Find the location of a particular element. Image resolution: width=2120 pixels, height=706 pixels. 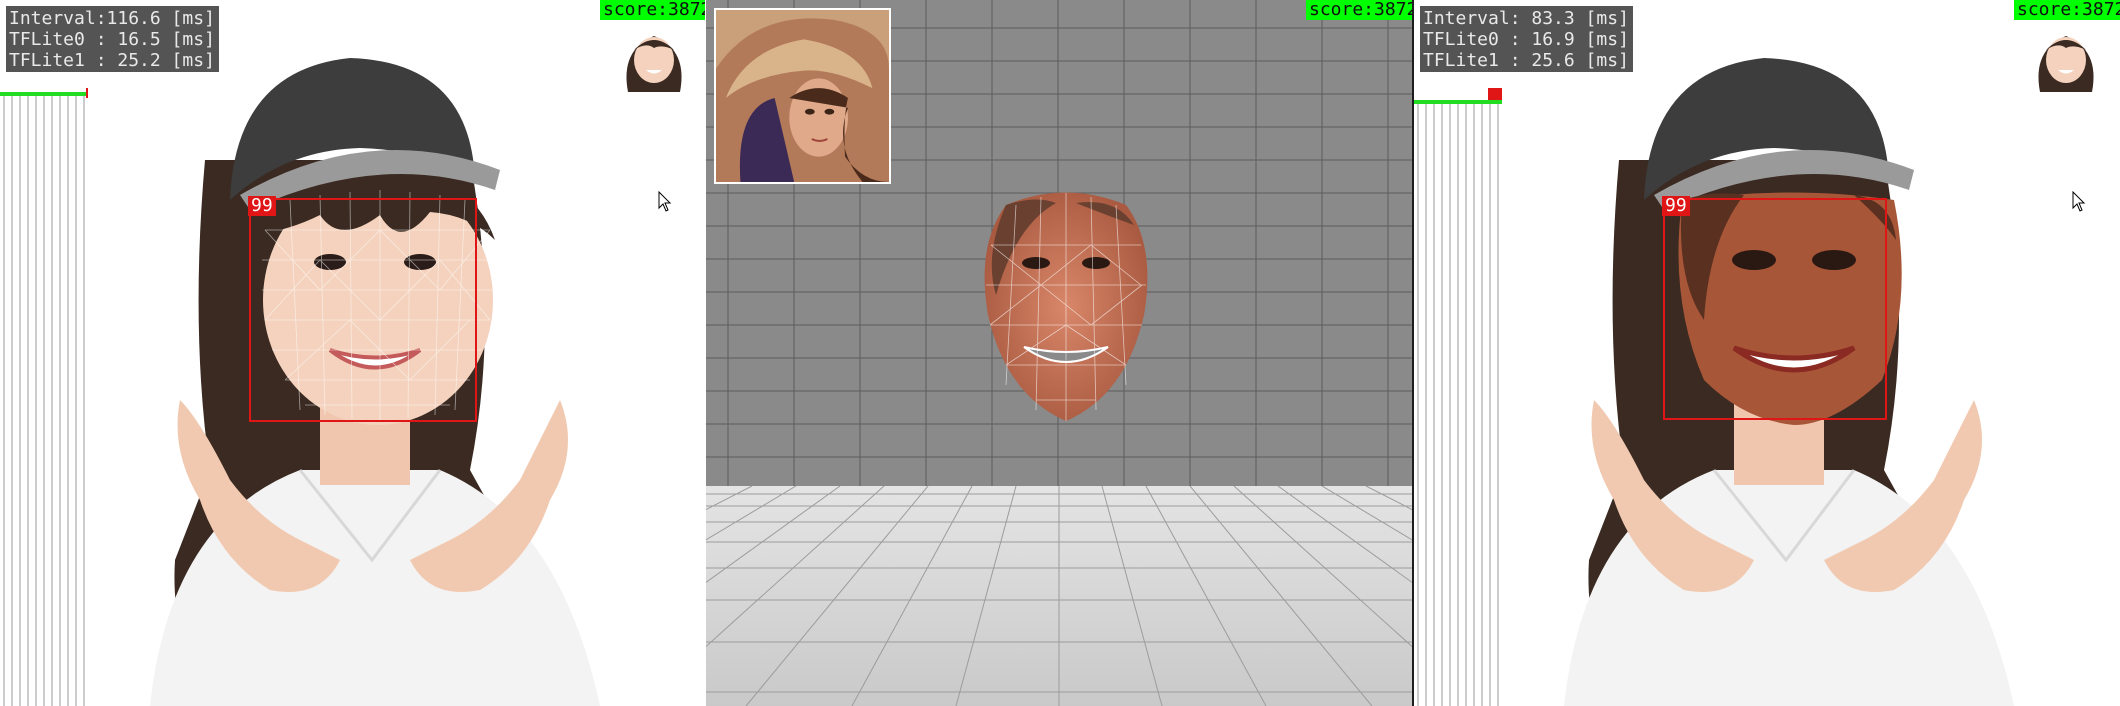

tflite1-readout: TFLite1 : 25.2 [ms] is located at coordinates (112, 60).